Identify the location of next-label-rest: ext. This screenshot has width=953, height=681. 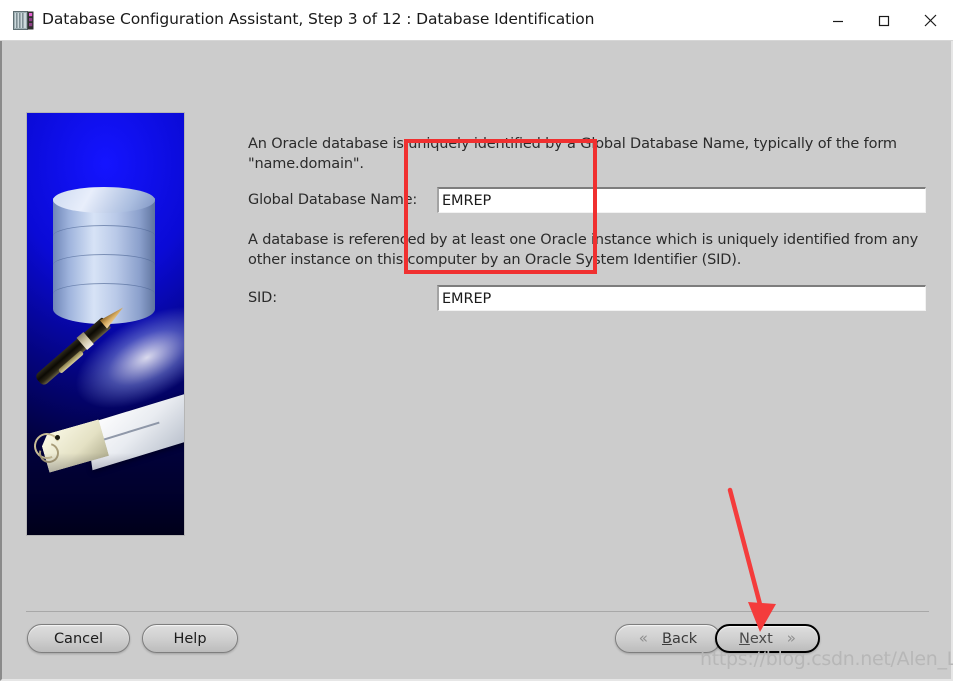
(761, 638).